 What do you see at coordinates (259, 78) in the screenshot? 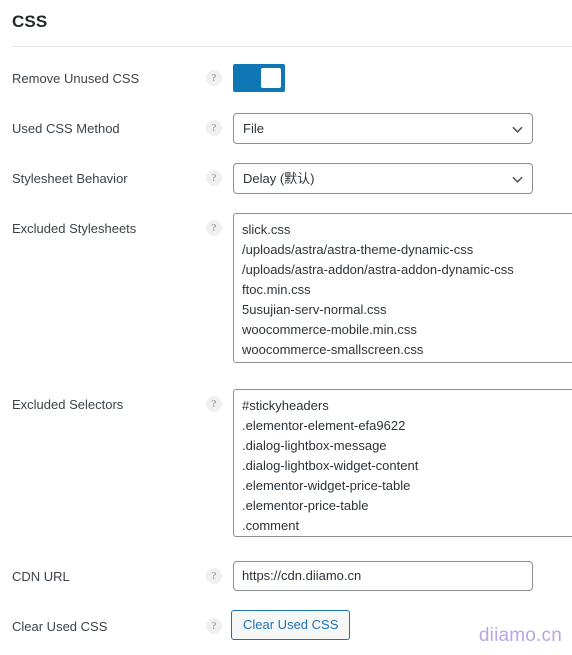
I see `toggle-remove-unused-css` at bounding box center [259, 78].